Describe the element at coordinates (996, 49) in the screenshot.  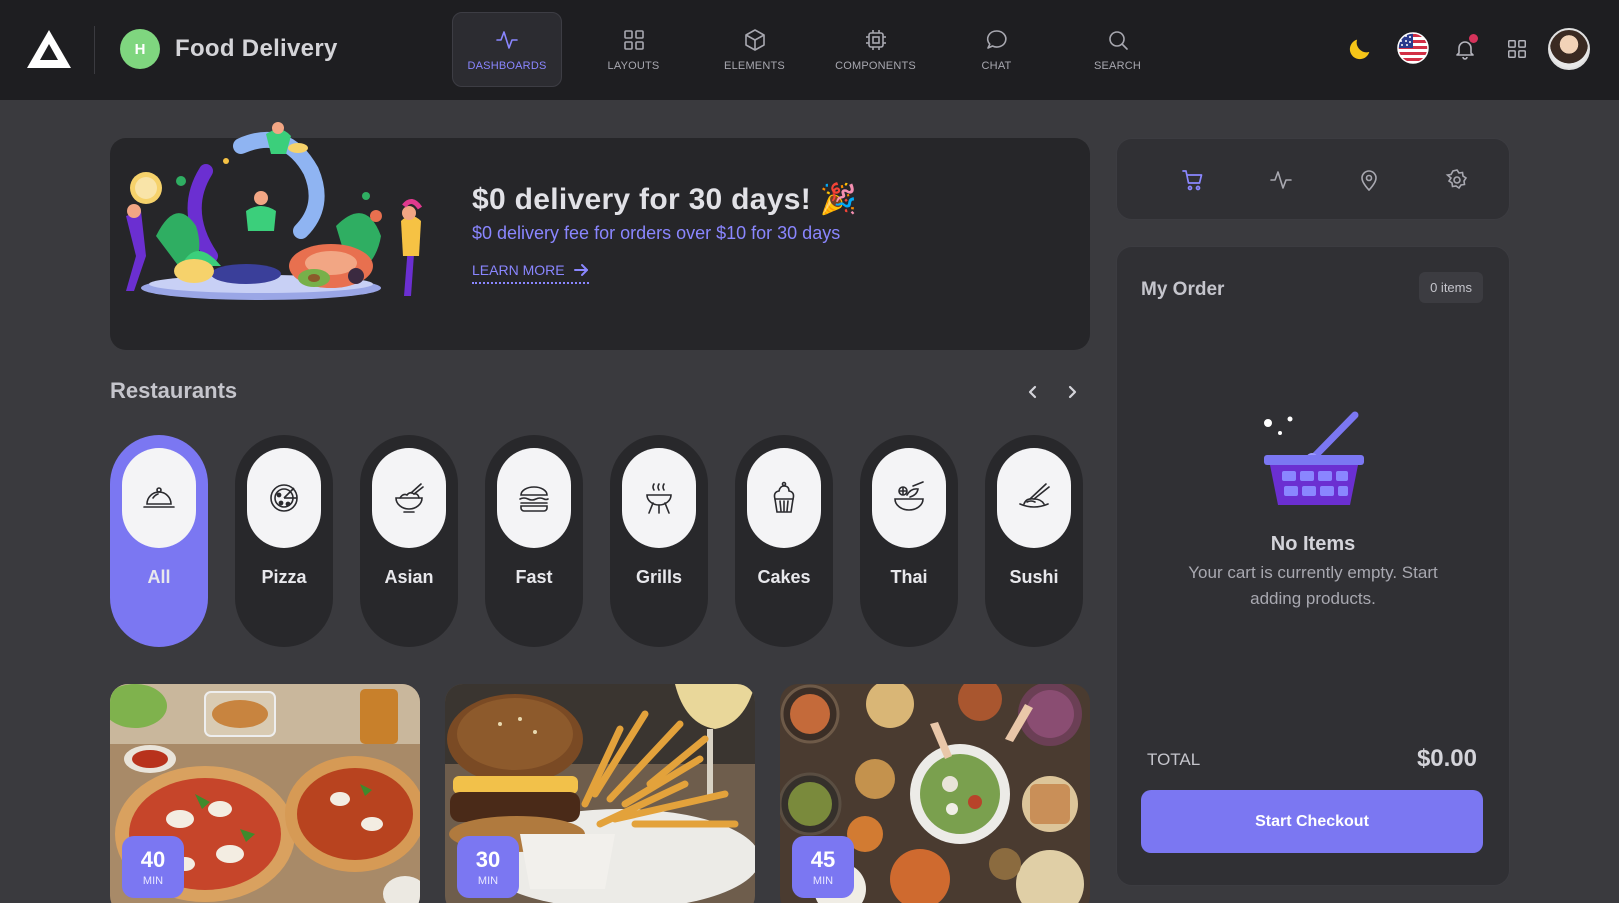
I see `nav-chat: CHAT` at that location.